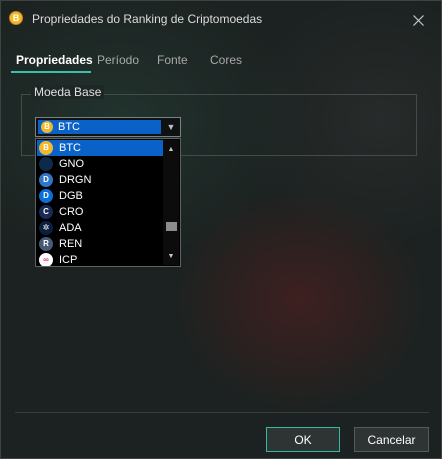 The width and height of the screenshot is (442, 459). Describe the element at coordinates (70, 228) in the screenshot. I see `list-item-label: ADA` at that location.